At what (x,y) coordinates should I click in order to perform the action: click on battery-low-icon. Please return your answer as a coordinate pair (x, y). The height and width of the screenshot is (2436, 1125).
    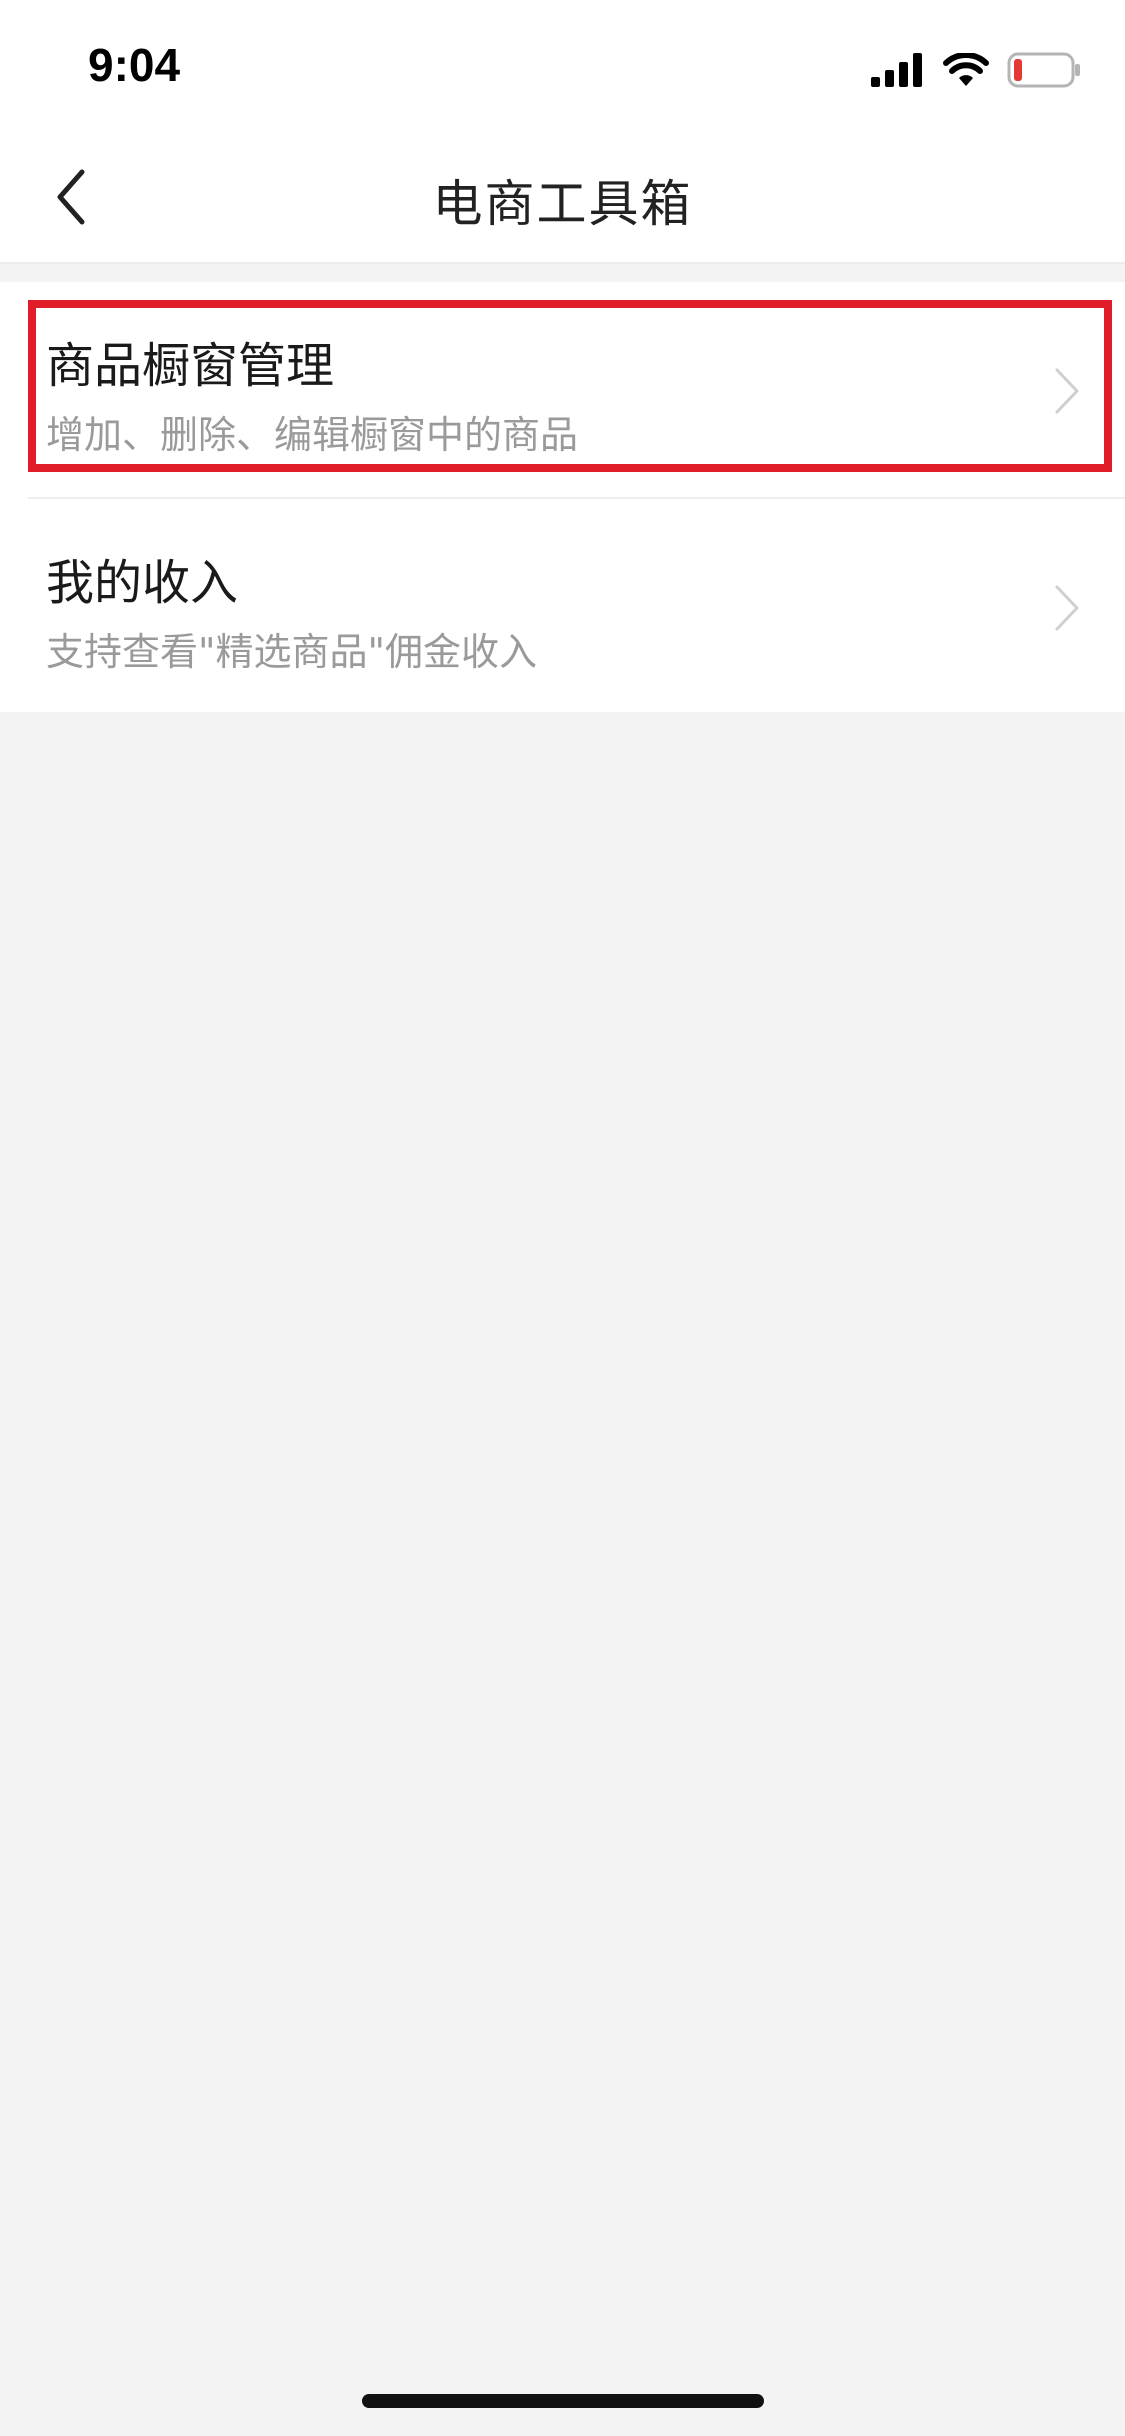
    Looking at the image, I should click on (1043, 70).